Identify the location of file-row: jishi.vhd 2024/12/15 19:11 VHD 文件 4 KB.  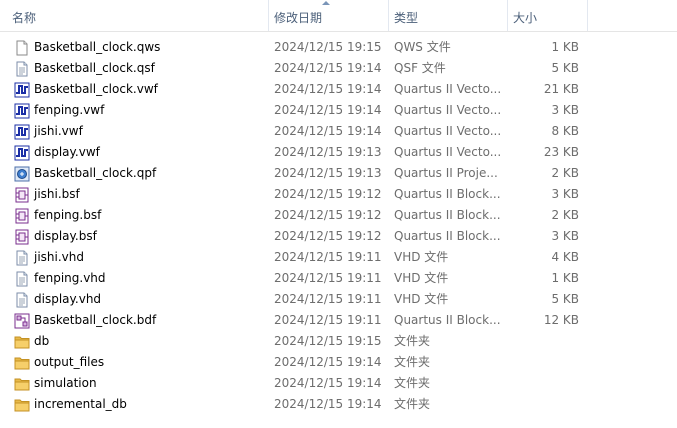
(338, 257).